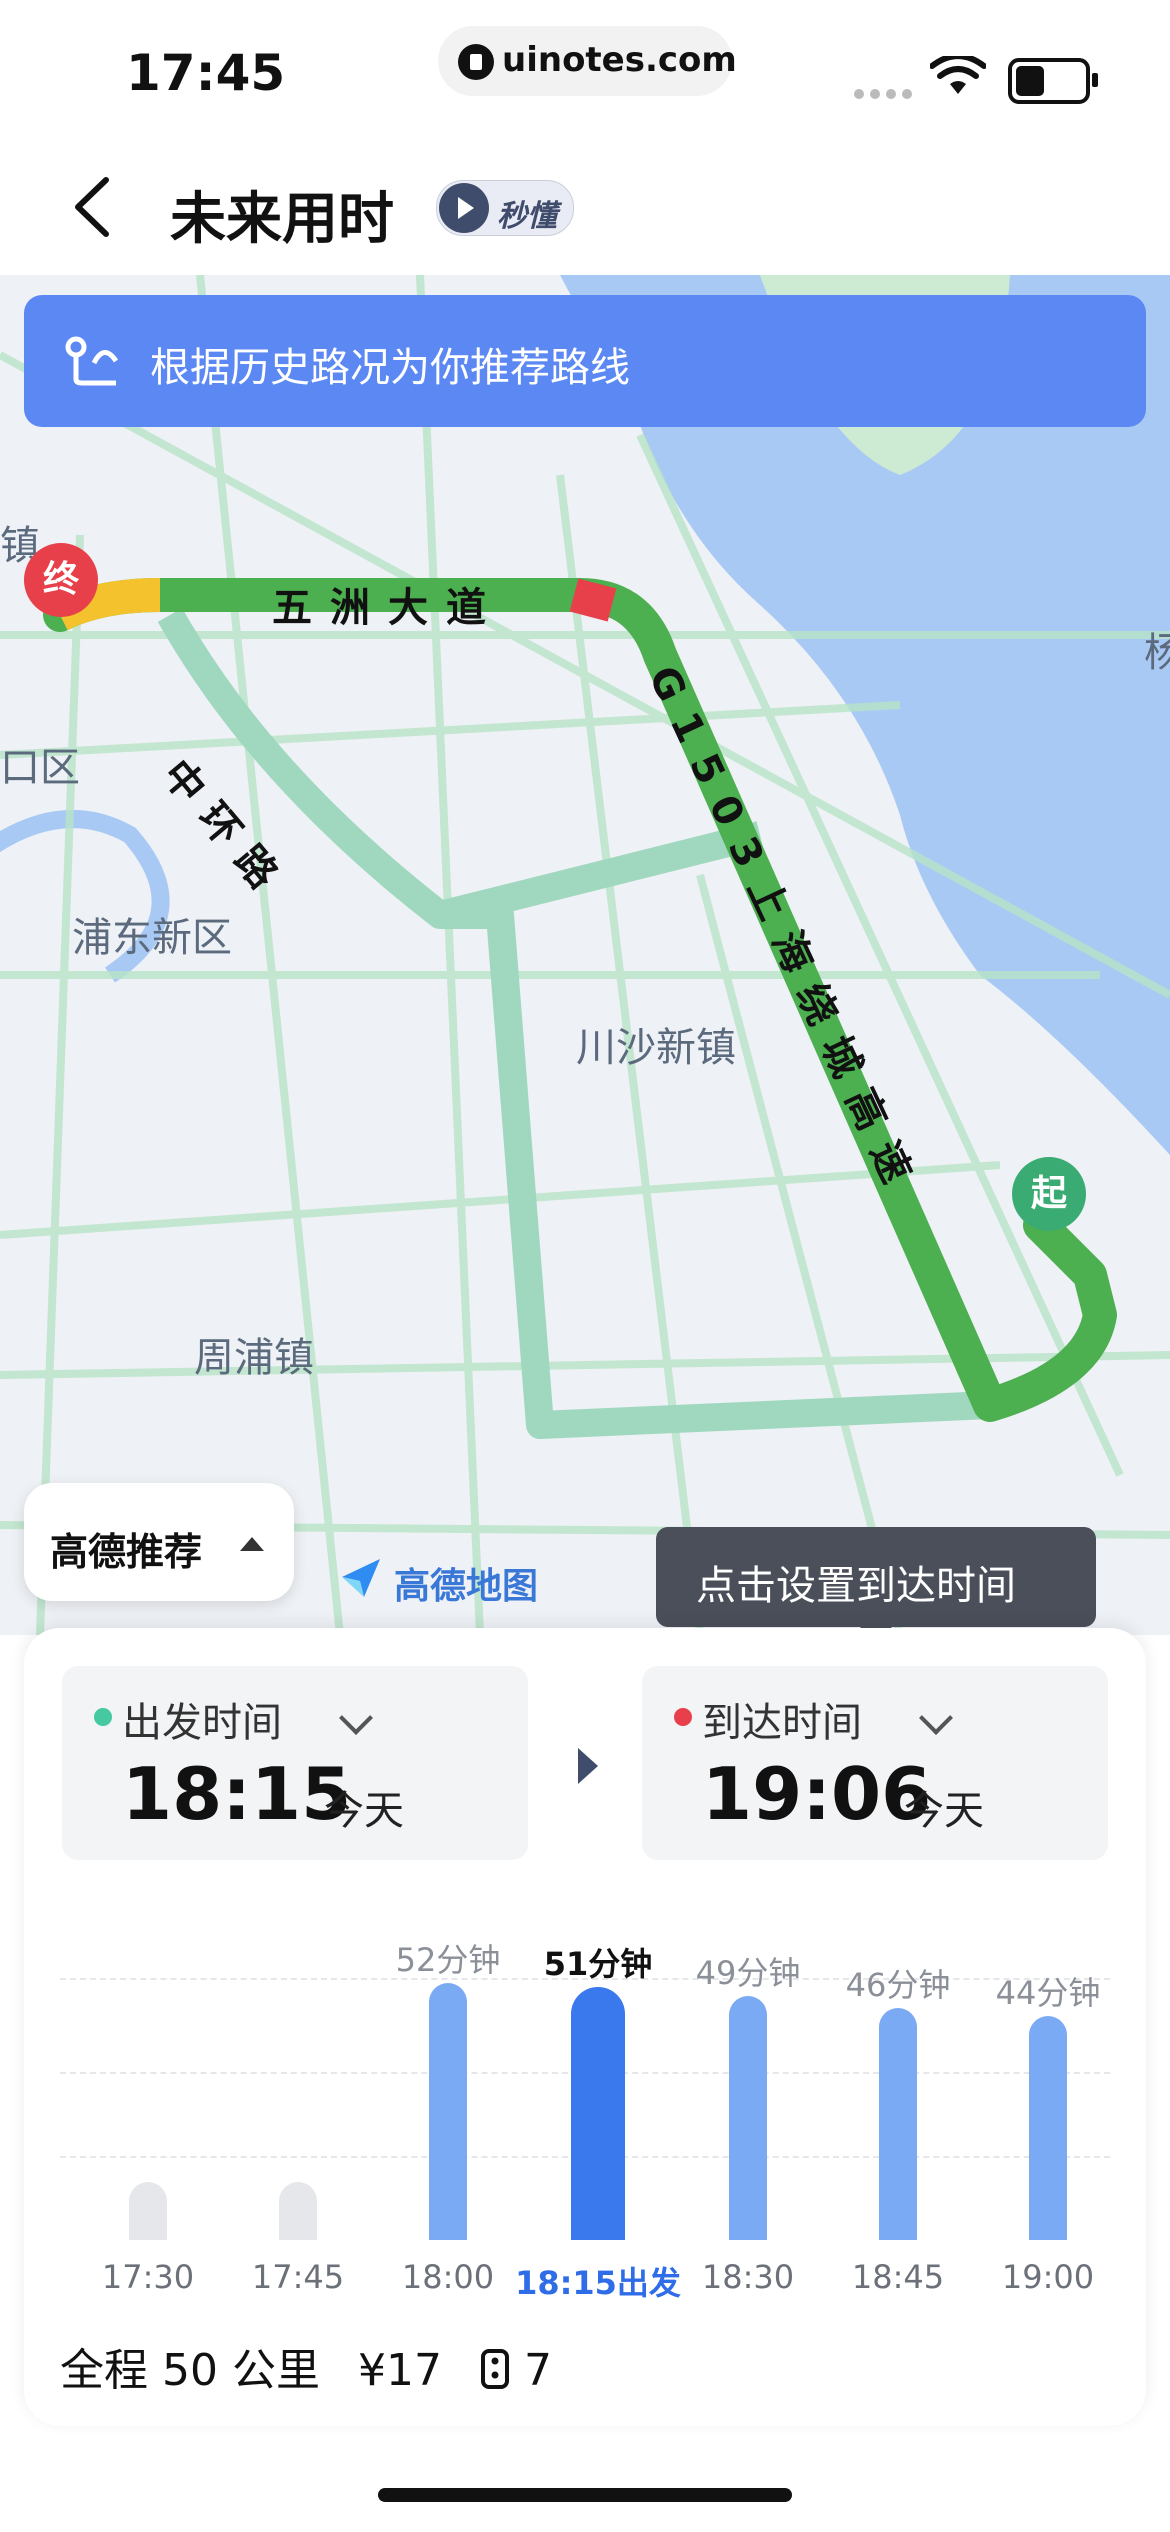  What do you see at coordinates (1053, 81) in the screenshot?
I see `battery-icon` at bounding box center [1053, 81].